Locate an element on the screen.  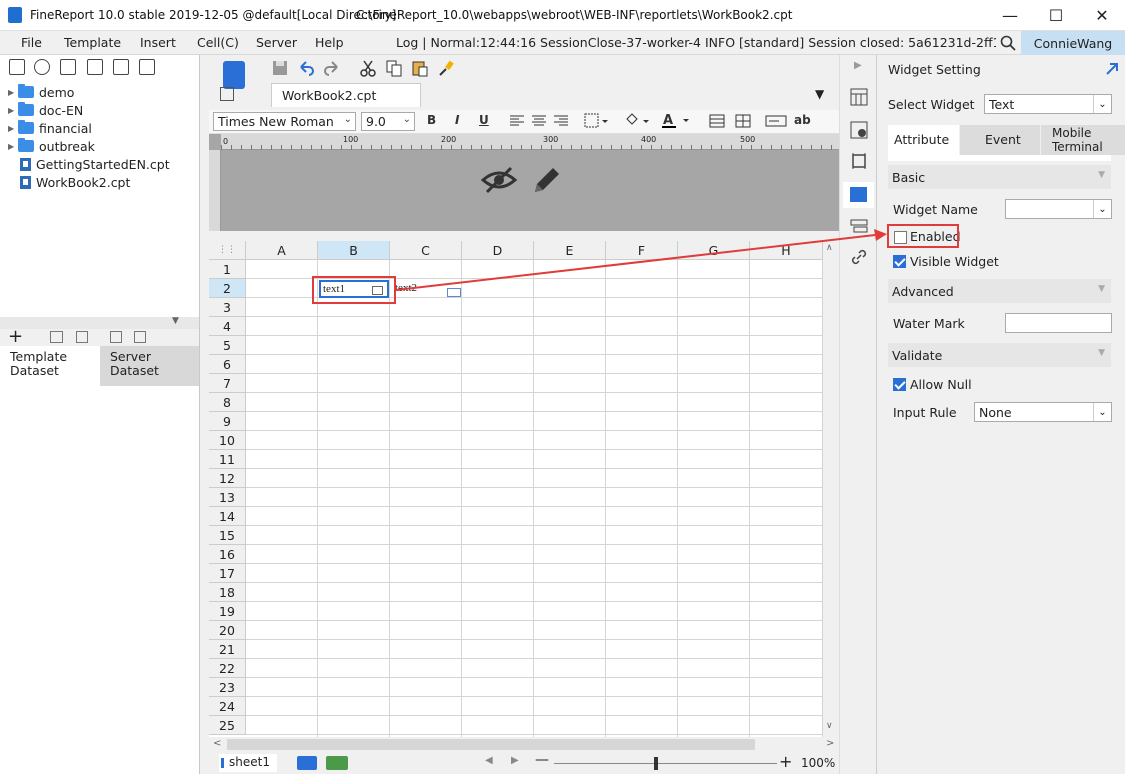
font-name-select: Times New Roman ⌄ is located at coordinates (284, 121).